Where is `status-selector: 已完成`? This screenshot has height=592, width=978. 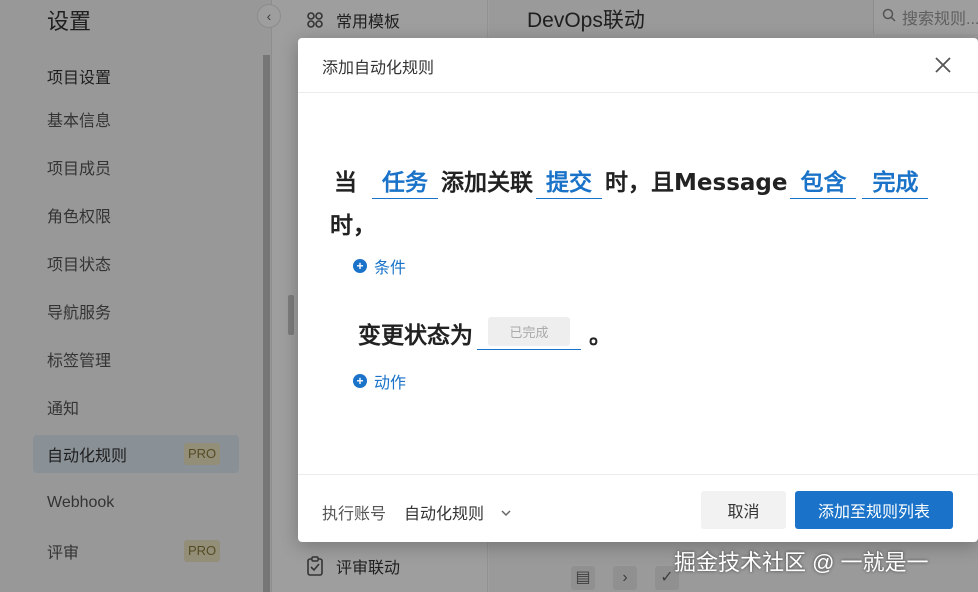 status-selector: 已完成 is located at coordinates (529, 333).